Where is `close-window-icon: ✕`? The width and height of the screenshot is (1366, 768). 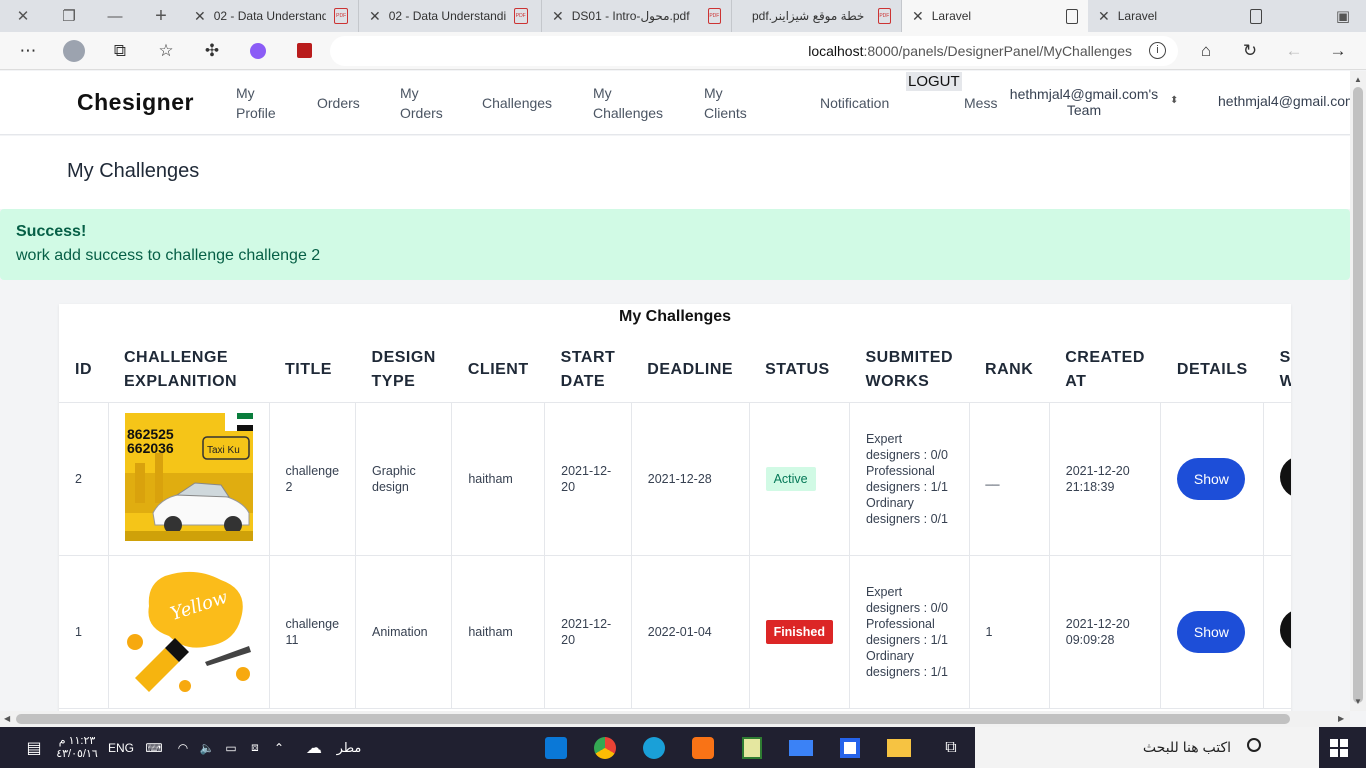 close-window-icon: ✕ is located at coordinates (23, 16).